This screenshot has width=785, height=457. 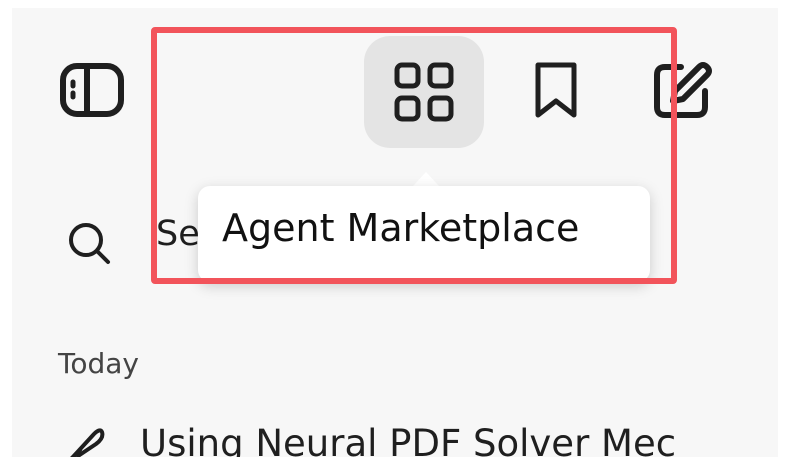 I want to click on bookmarks-button, so click(x=556, y=90).